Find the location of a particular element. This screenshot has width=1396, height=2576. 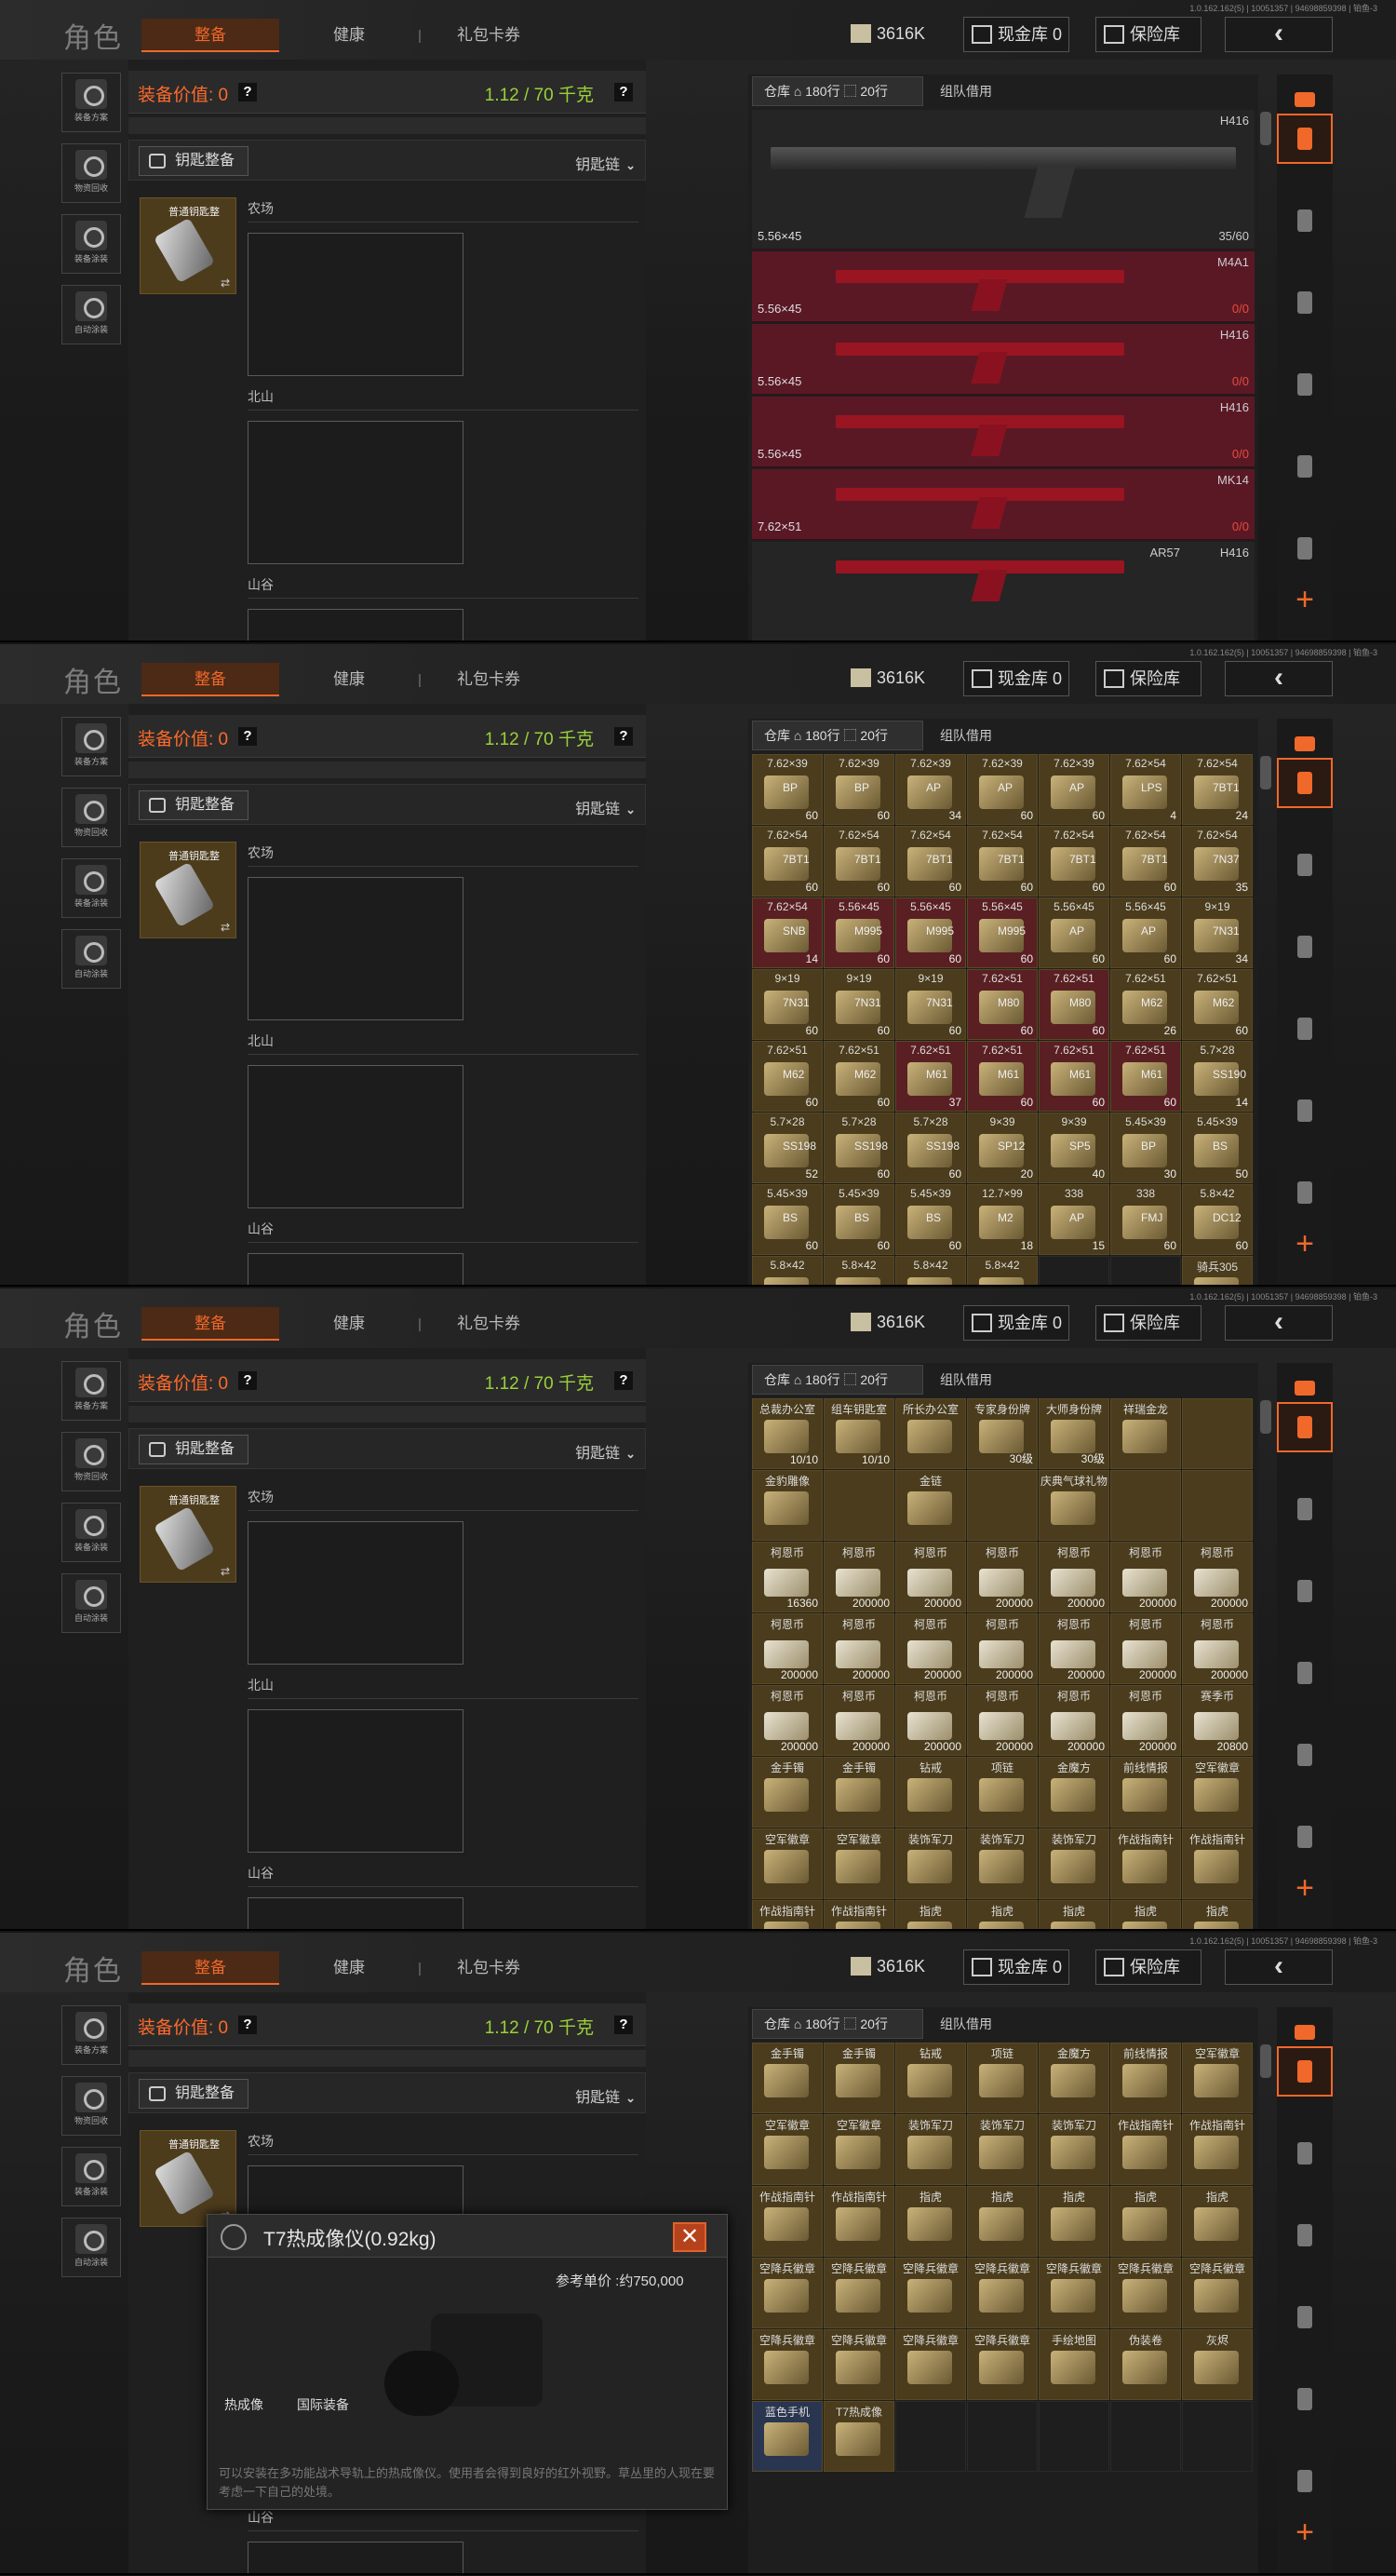

grid-item: 金豹雕像 is located at coordinates (787, 1505).